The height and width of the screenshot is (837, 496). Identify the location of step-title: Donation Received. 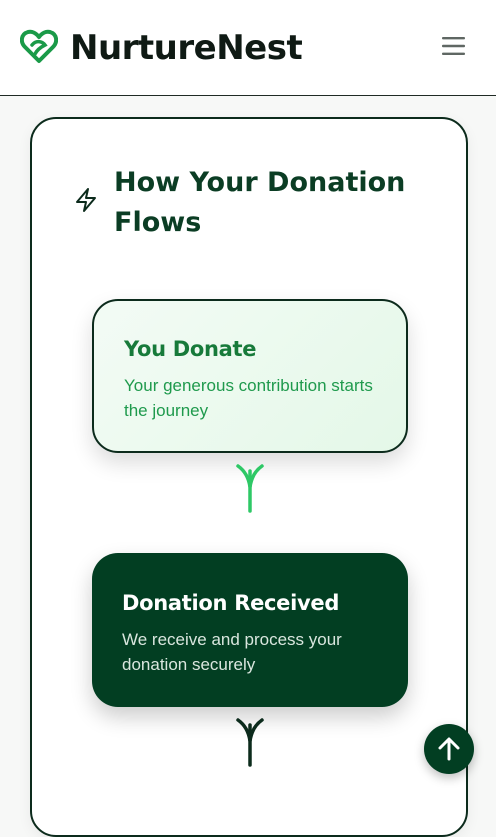
(231, 603).